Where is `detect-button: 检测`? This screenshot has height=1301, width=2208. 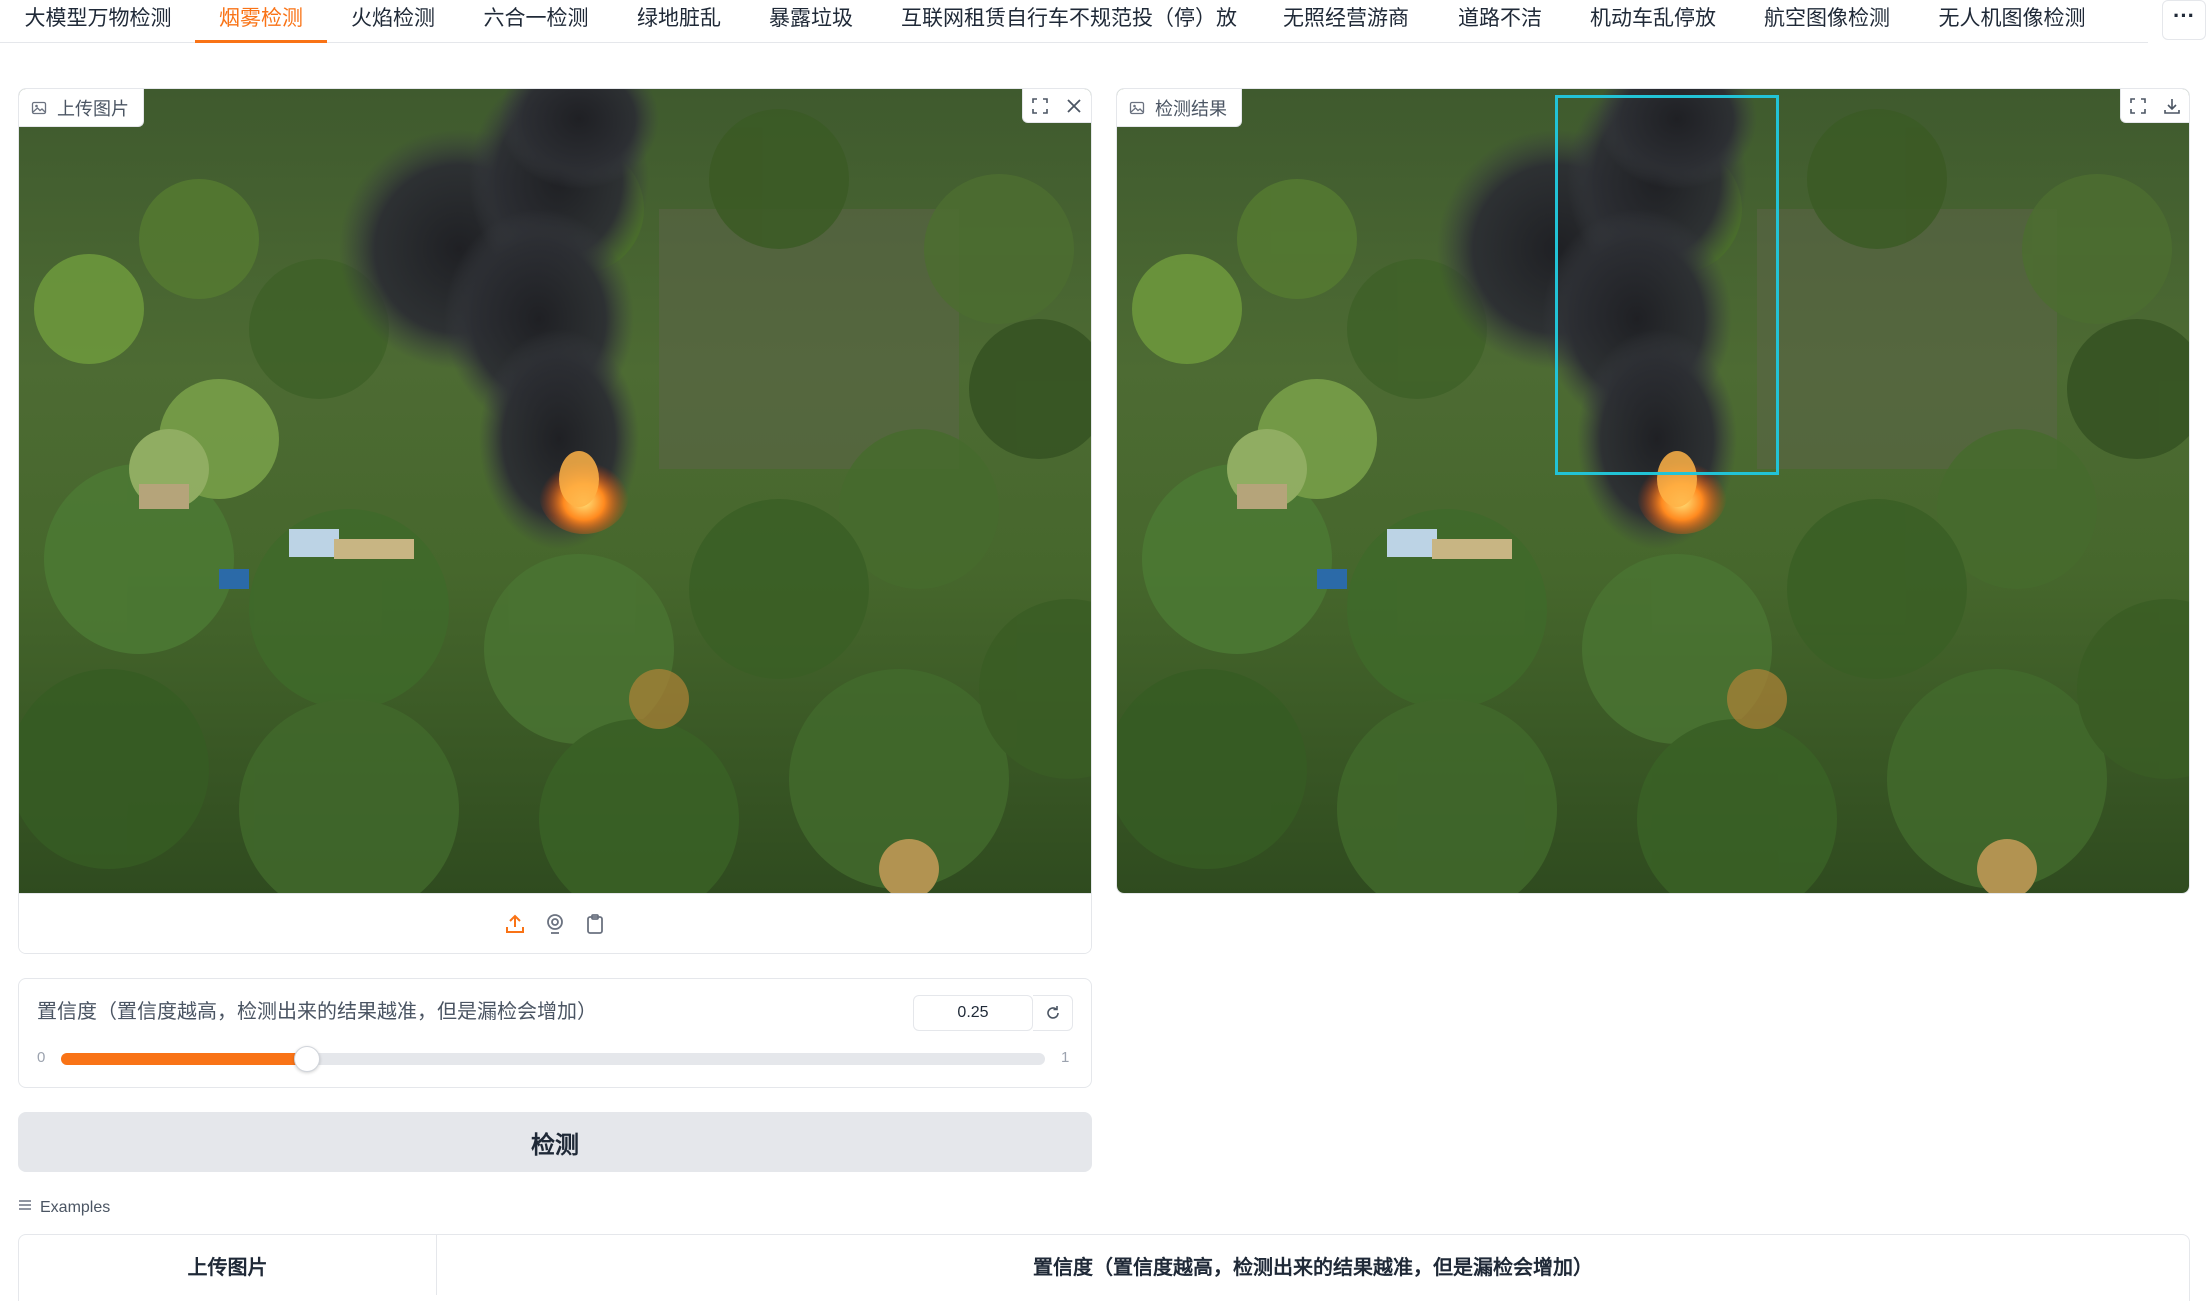
detect-button: 检测 is located at coordinates (555, 1142).